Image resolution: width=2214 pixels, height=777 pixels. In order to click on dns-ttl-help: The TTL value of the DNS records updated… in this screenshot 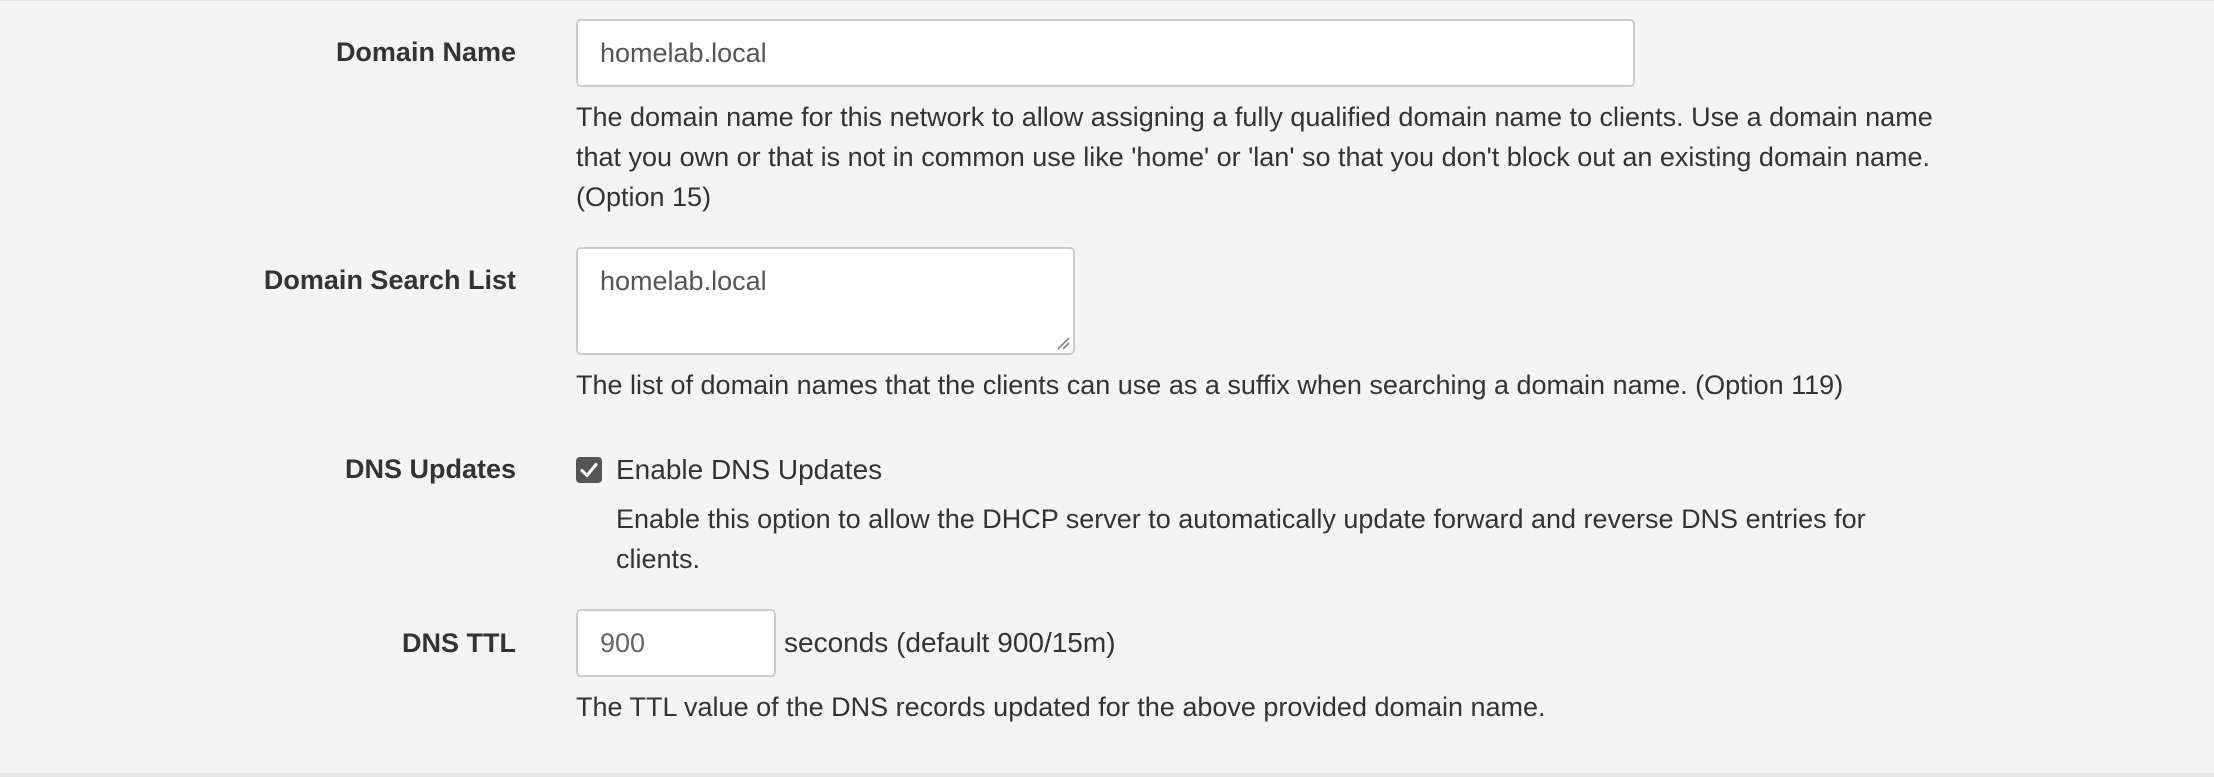, I will do `click(1061, 707)`.